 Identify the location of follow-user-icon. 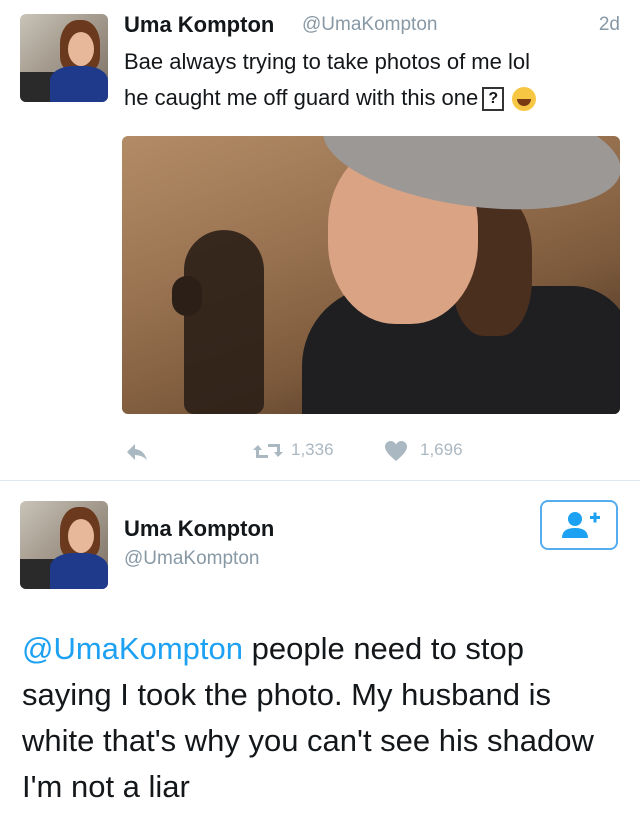
(581, 525).